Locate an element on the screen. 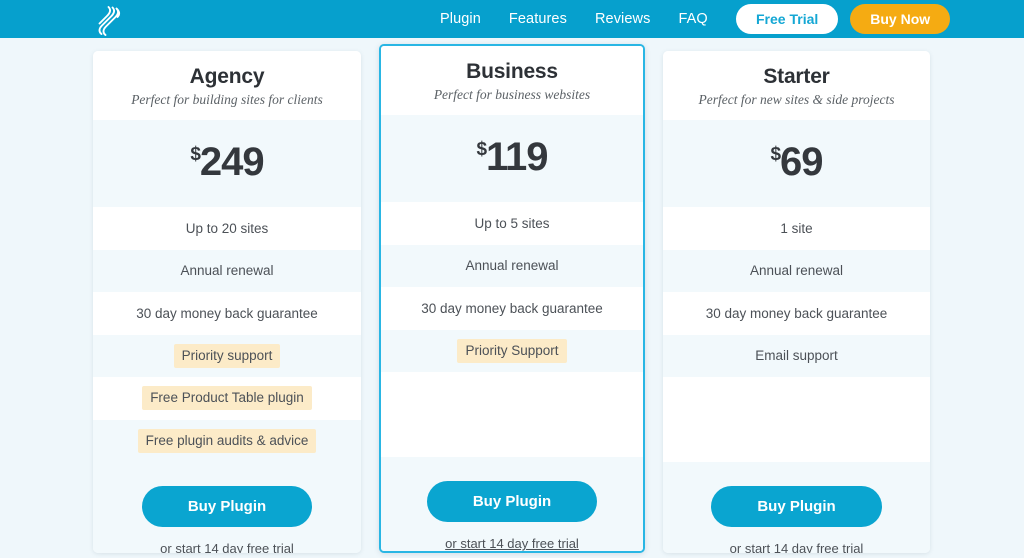 This screenshot has width=1024, height=558. plan-price: $119 is located at coordinates (512, 158).